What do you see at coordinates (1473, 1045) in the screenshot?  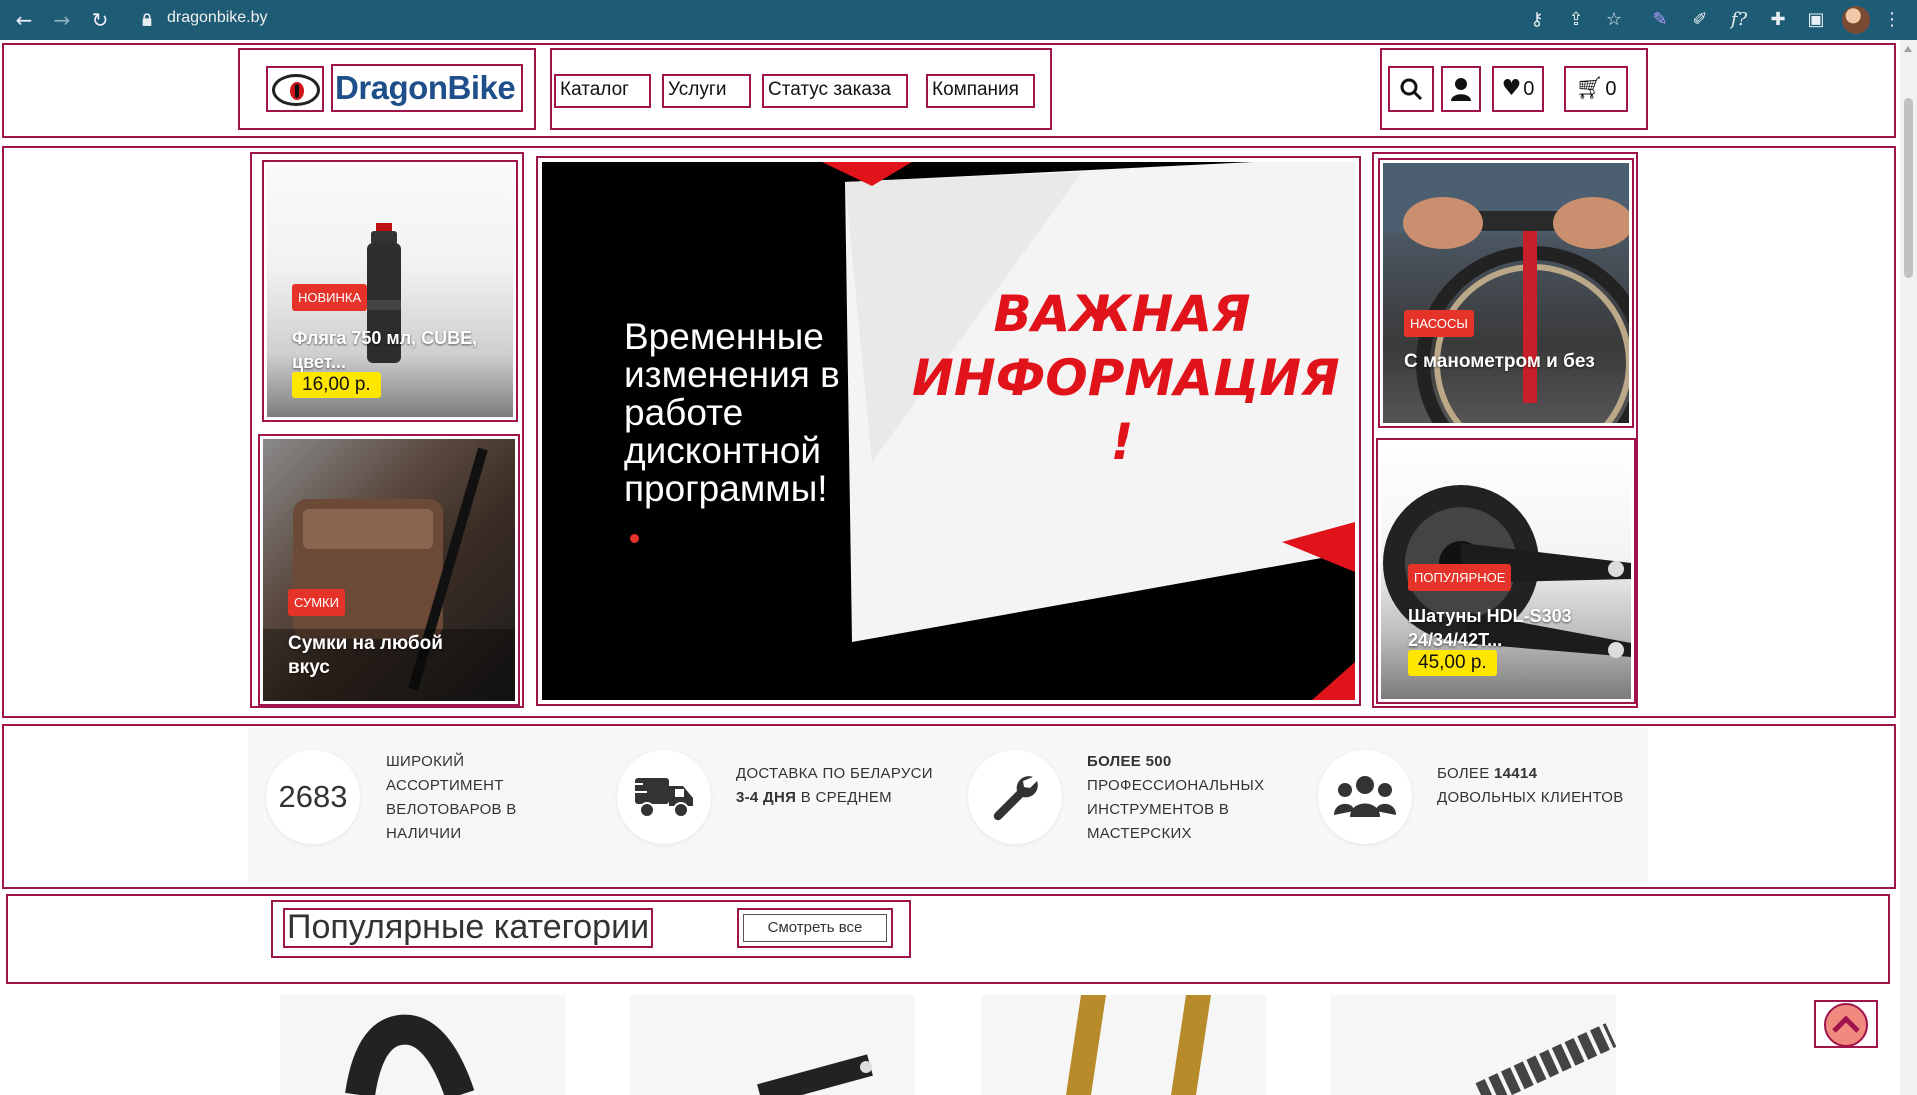 I see `category-card-chains` at bounding box center [1473, 1045].